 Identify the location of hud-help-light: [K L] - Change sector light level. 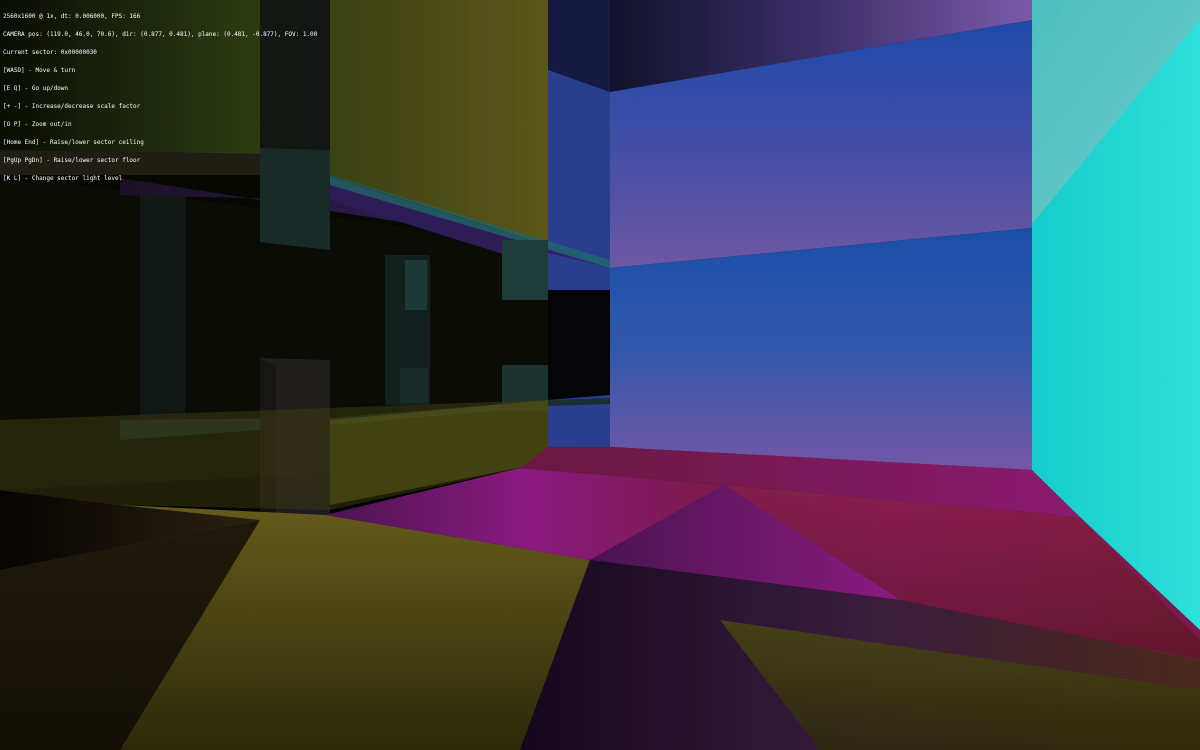
(63, 178).